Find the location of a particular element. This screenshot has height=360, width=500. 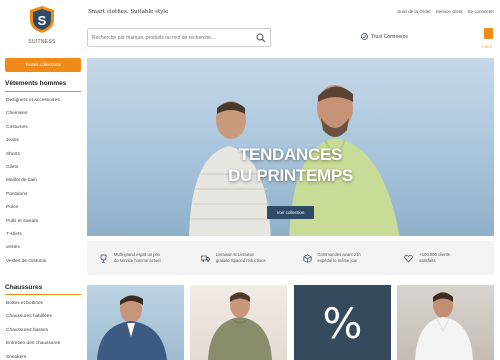

shield-logo-icon: S is located at coordinates (42, 19).